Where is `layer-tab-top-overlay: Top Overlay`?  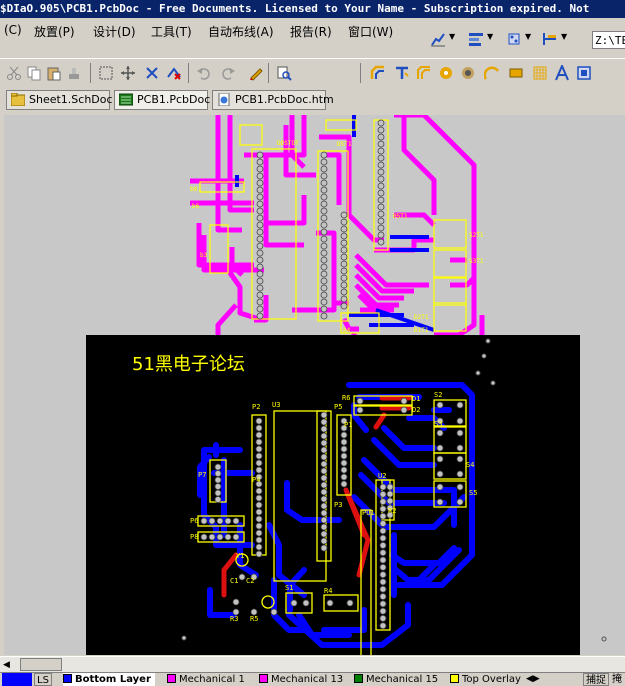
layer-tab-top-overlay: Top Overlay is located at coordinates (485, 679).